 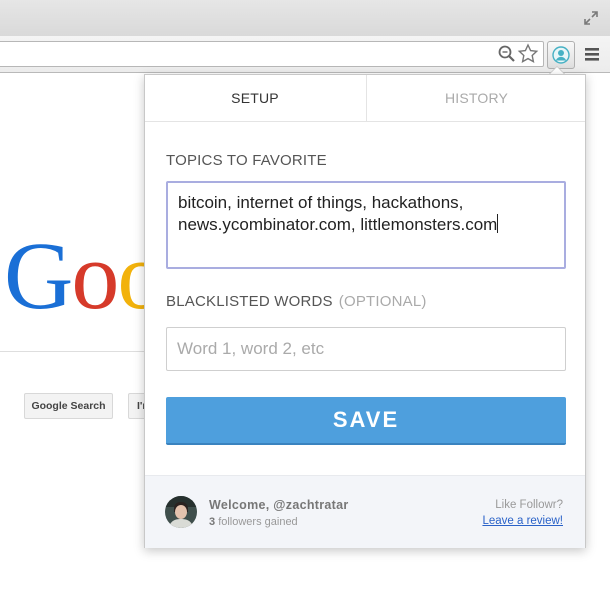 I want to click on blacklist-placeholder: Word 1, word 2, etc, so click(x=251, y=348).